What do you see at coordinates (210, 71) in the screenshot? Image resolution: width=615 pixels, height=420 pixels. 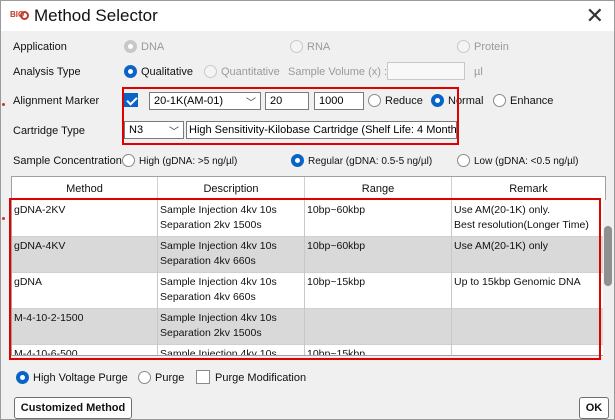 I see `quantitative-radio` at bounding box center [210, 71].